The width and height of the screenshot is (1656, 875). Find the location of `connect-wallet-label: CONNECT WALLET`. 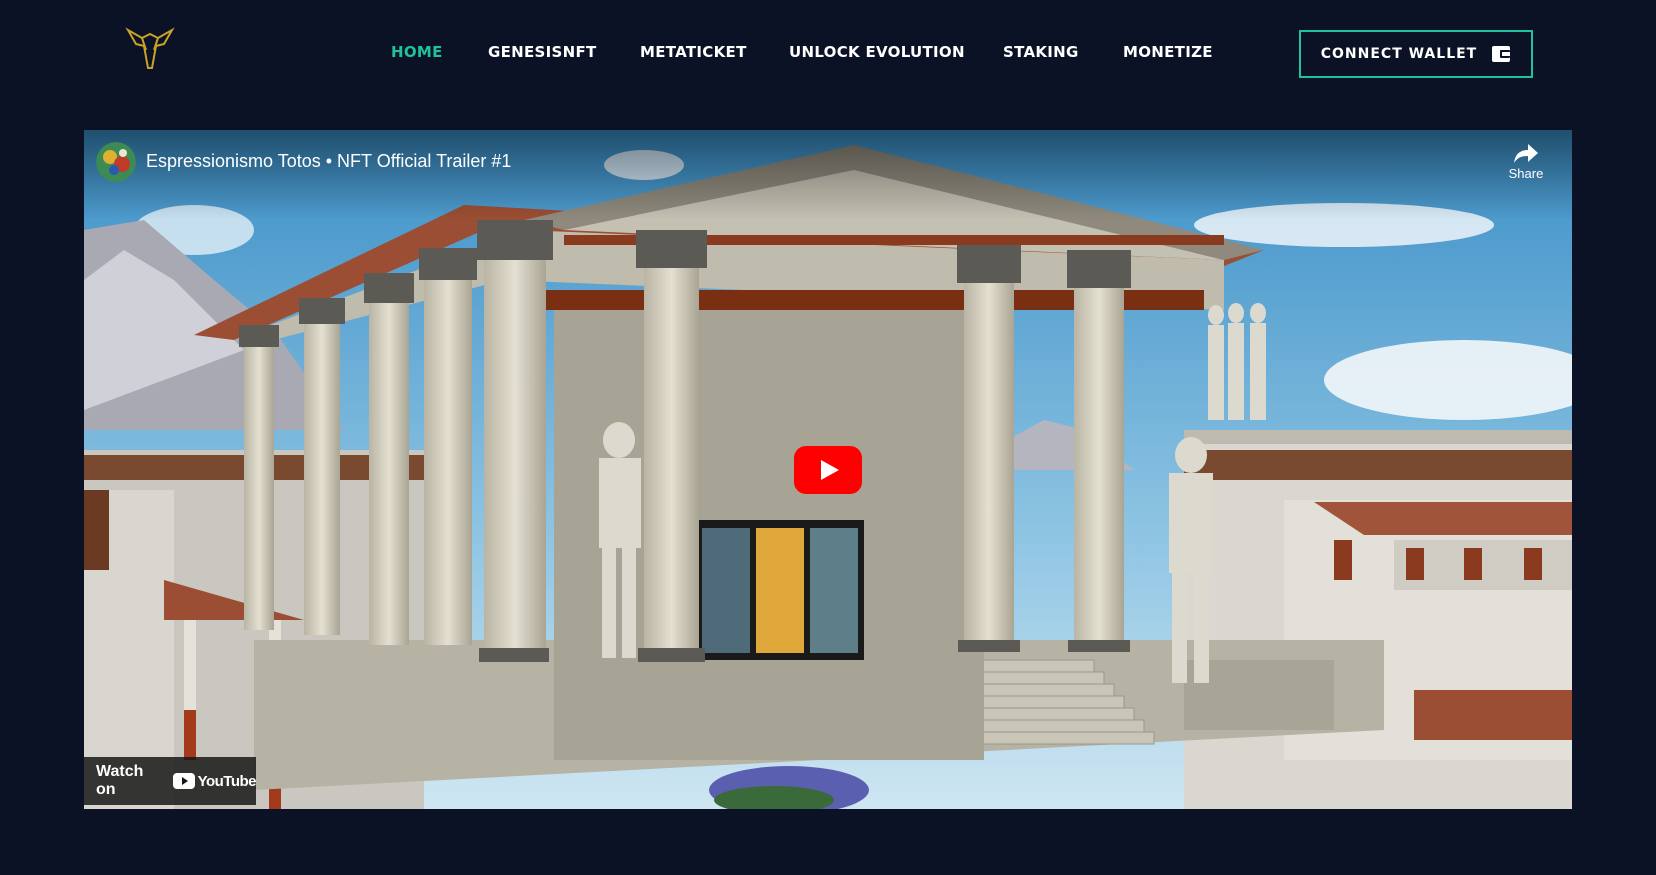

connect-wallet-label: CONNECT WALLET is located at coordinates (1399, 54).